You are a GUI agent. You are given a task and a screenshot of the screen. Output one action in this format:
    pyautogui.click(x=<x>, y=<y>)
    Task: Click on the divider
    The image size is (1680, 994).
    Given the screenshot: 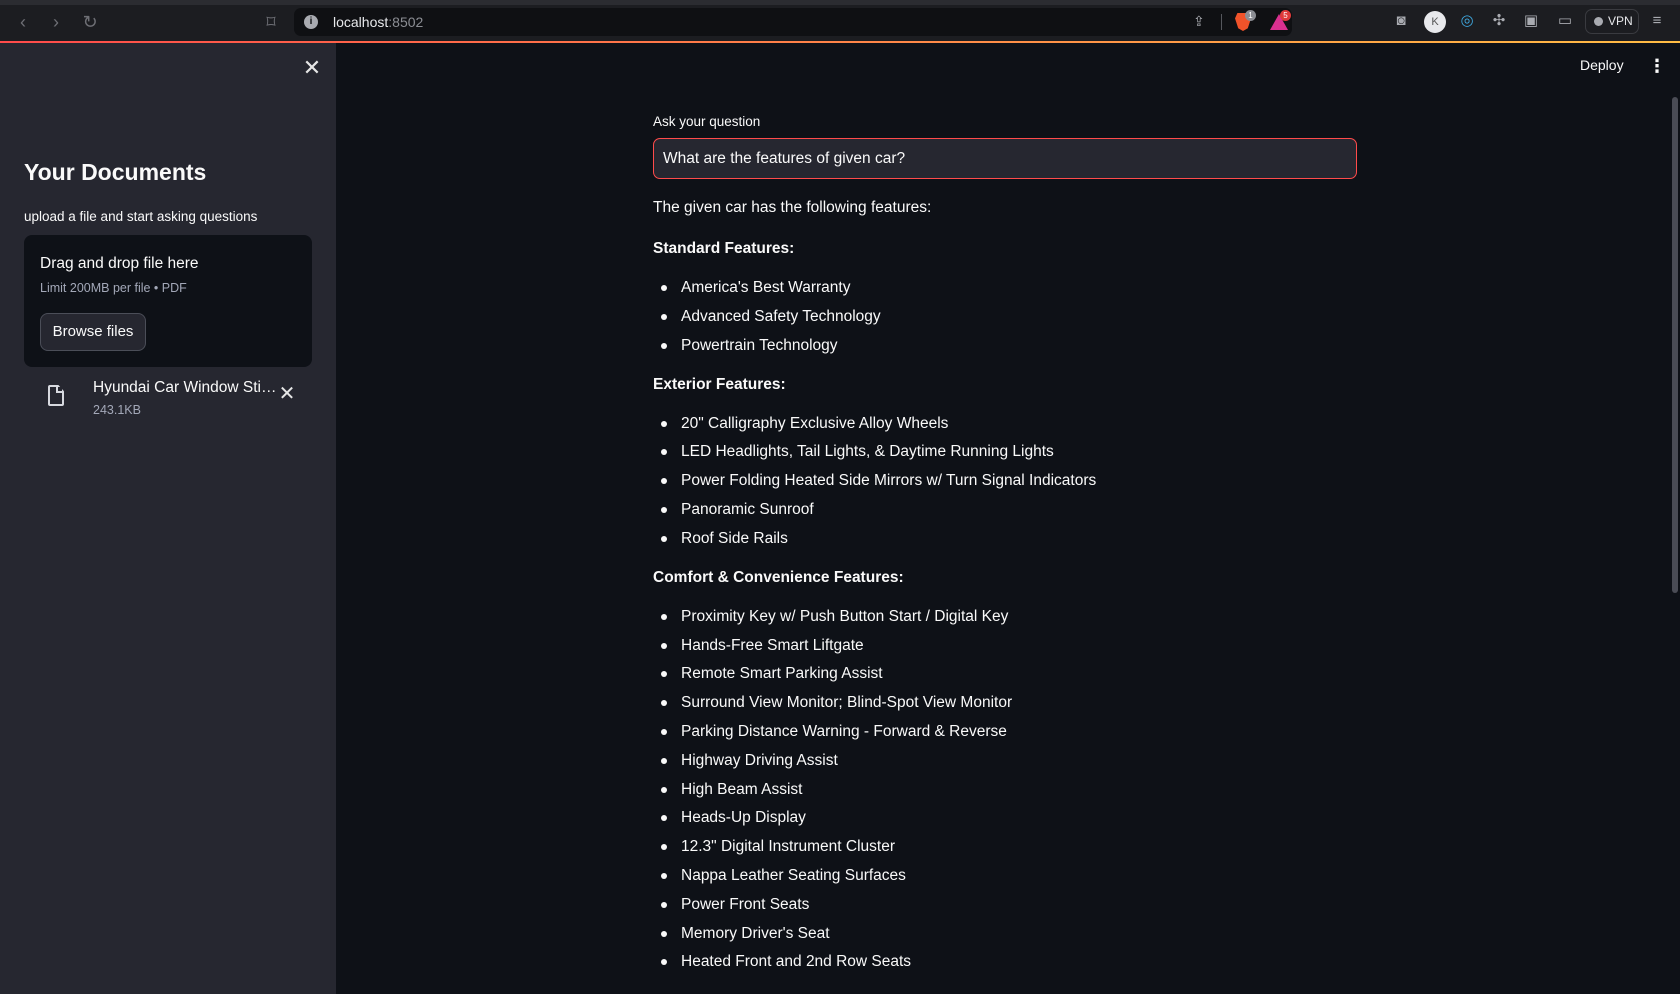 What is the action you would take?
    pyautogui.click(x=1221, y=22)
    